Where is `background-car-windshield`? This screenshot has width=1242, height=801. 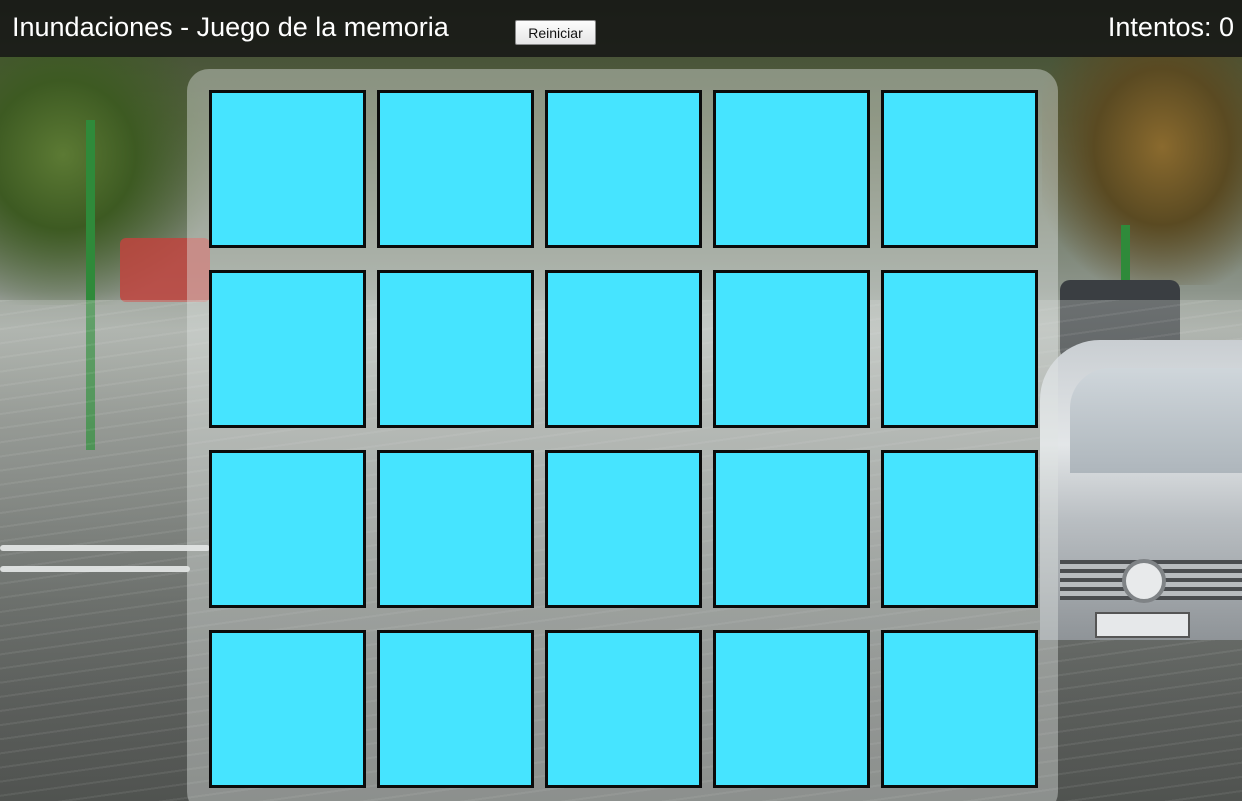 background-car-windshield is located at coordinates (1156, 420).